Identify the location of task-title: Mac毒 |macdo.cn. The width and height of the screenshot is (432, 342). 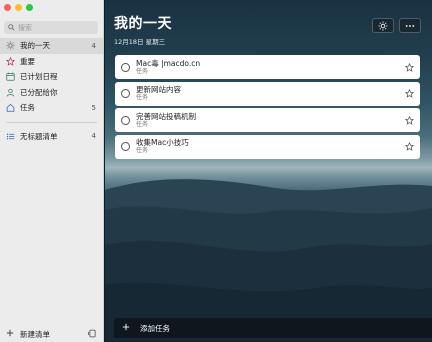
(168, 63).